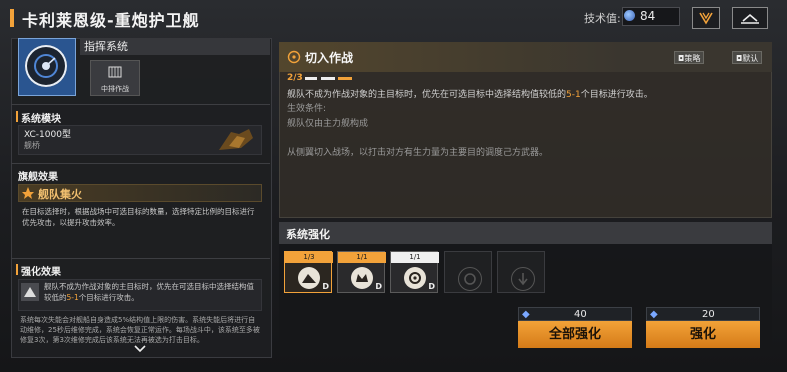 Image resolution: width=787 pixels, height=372 pixels. What do you see at coordinates (629, 15) in the screenshot?
I see `tech-gem-icon` at bounding box center [629, 15].